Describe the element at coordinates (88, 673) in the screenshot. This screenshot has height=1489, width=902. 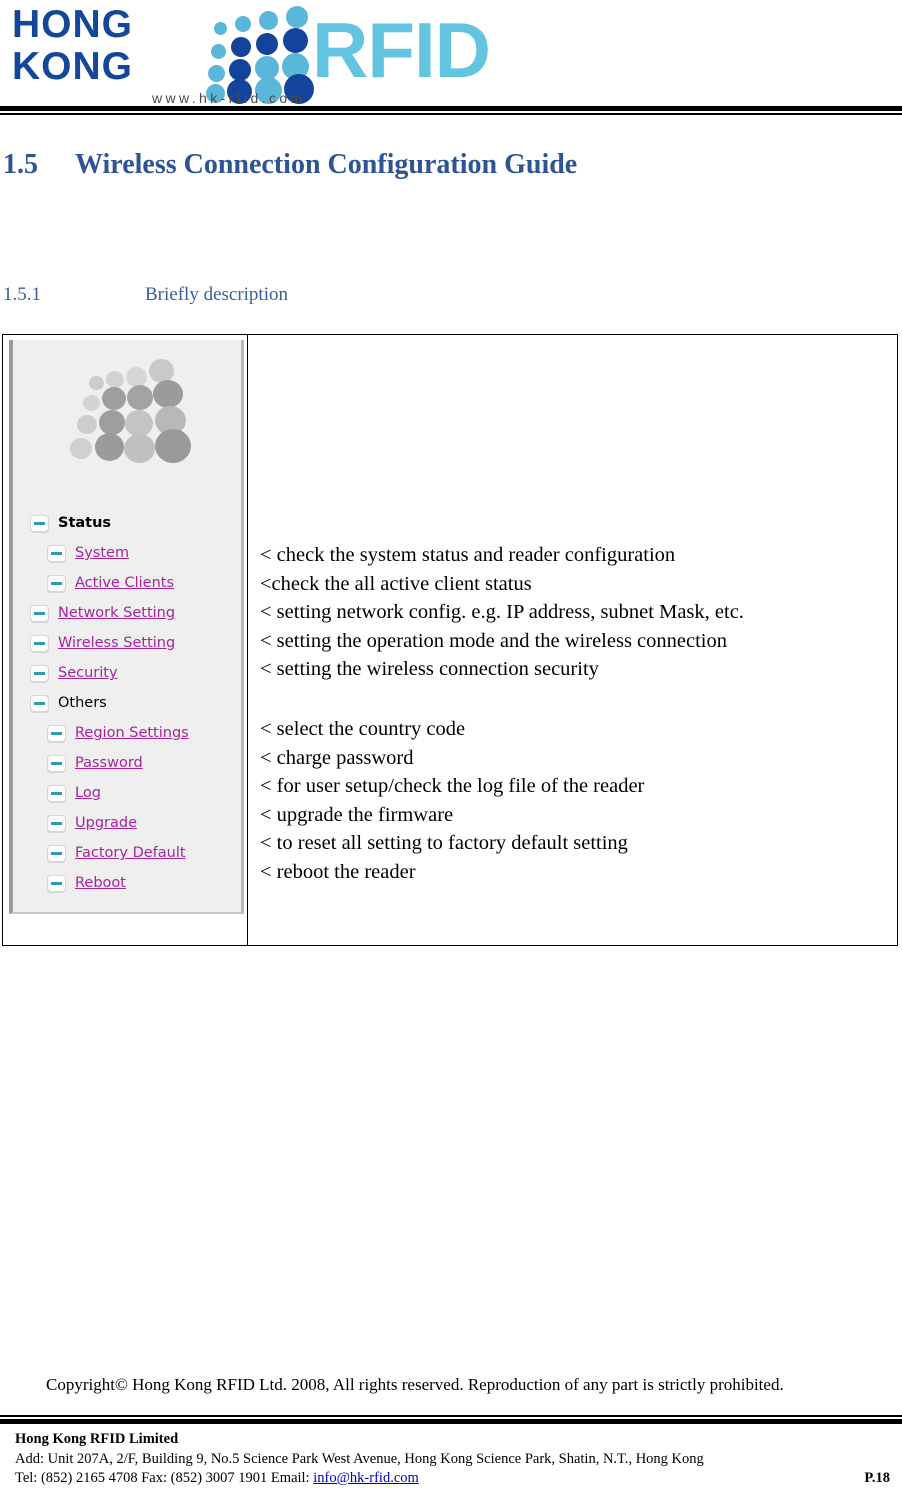
I see `nav-item-label: Security` at that location.